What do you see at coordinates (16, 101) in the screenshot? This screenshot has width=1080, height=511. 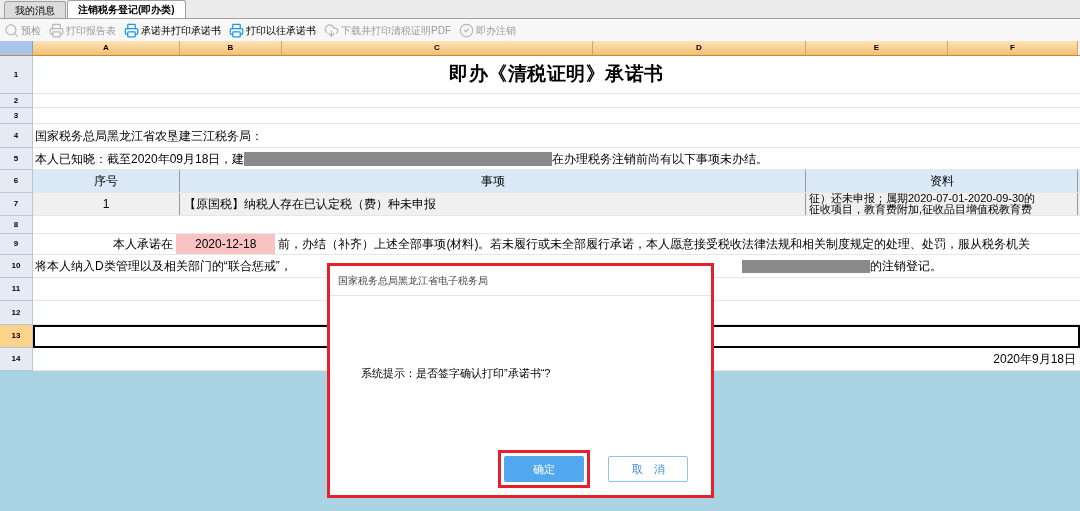 I see `row-header: 2` at bounding box center [16, 101].